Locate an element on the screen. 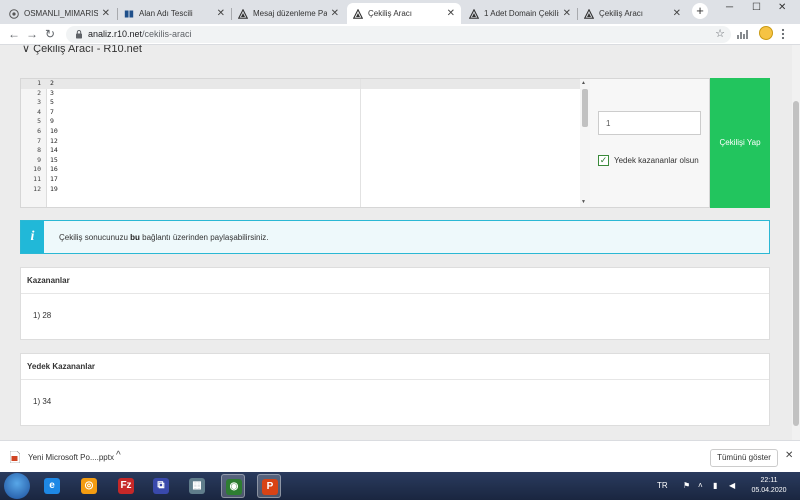 The image size is (800, 500). taskbar-app-glyph: ◎ is located at coordinates (89, 486).